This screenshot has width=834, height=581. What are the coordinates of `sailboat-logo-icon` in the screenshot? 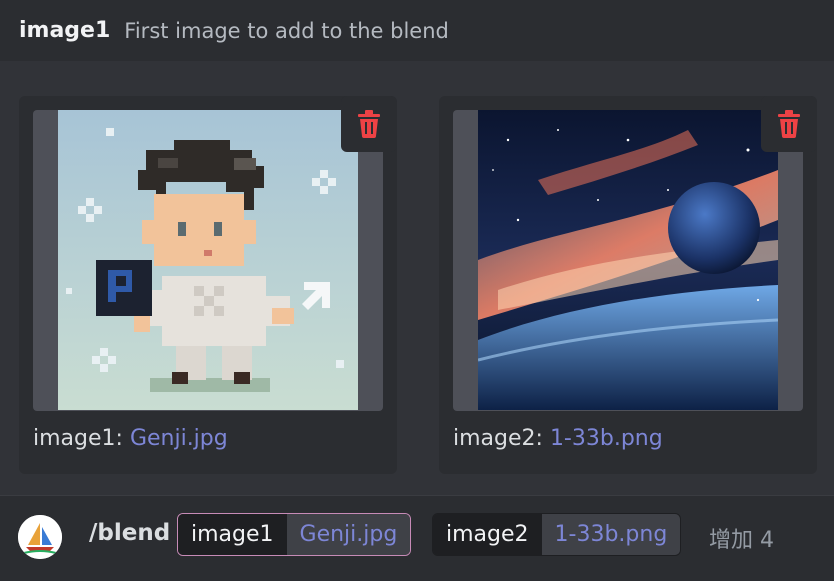 It's located at (40, 537).